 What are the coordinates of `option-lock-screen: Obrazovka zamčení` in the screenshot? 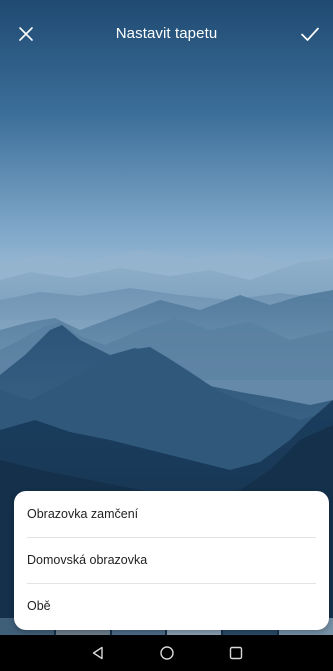 It's located at (171, 514).